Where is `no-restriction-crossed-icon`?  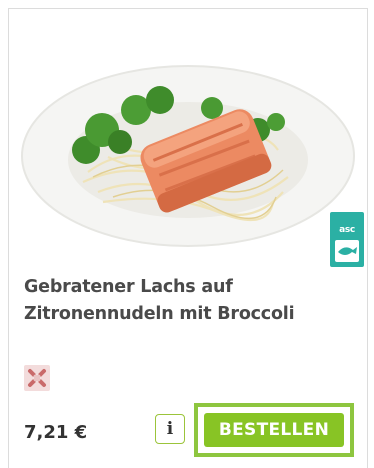 no-restriction-crossed-icon is located at coordinates (37, 378).